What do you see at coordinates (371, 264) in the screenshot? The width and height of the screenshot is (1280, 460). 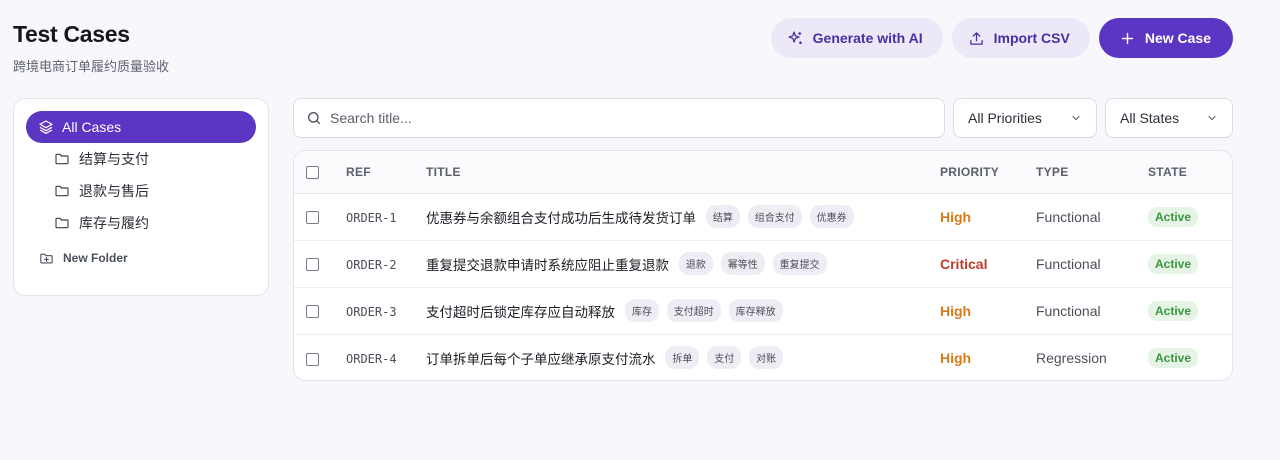 I see `case-ref: ORDER-2` at bounding box center [371, 264].